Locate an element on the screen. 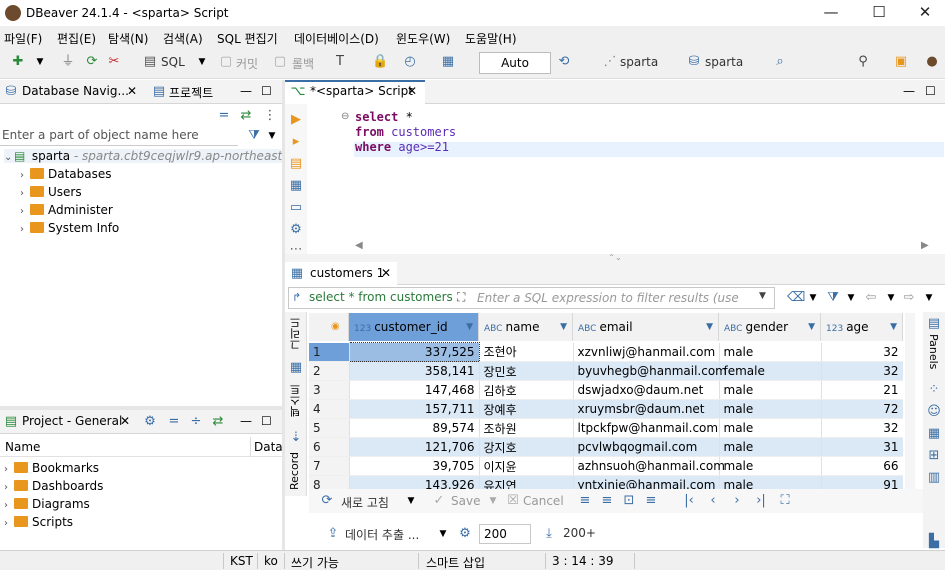 The height and width of the screenshot is (571, 945). chevron-right-icon: ▶ is located at coordinates (925, 245).